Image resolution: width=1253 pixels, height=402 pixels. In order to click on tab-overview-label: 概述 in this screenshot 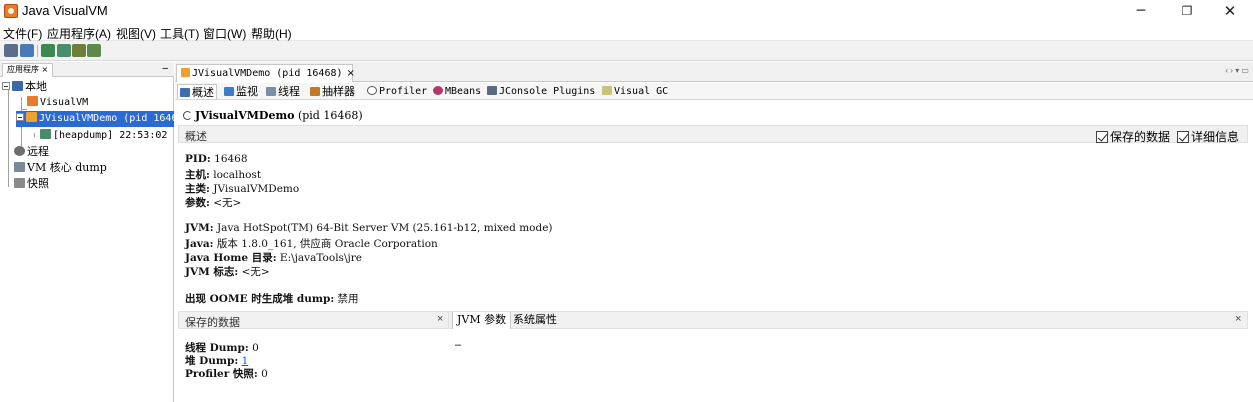, I will do `click(203, 92)`.